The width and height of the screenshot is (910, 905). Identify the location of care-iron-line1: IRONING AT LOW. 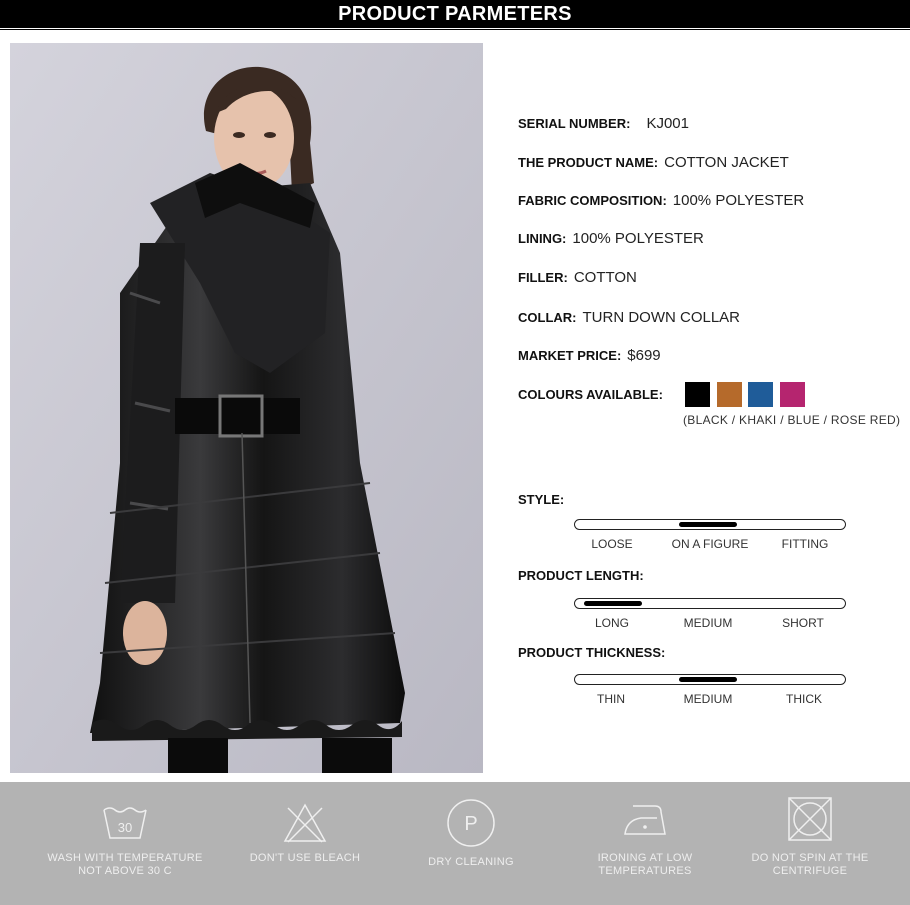
(645, 858).